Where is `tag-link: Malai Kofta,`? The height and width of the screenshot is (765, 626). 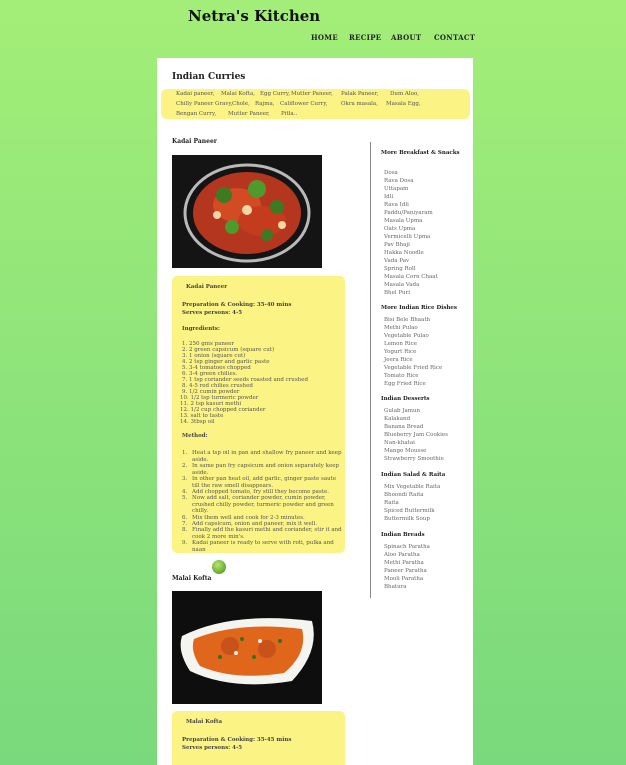
tag-link: Malai Kofta, is located at coordinates (238, 94).